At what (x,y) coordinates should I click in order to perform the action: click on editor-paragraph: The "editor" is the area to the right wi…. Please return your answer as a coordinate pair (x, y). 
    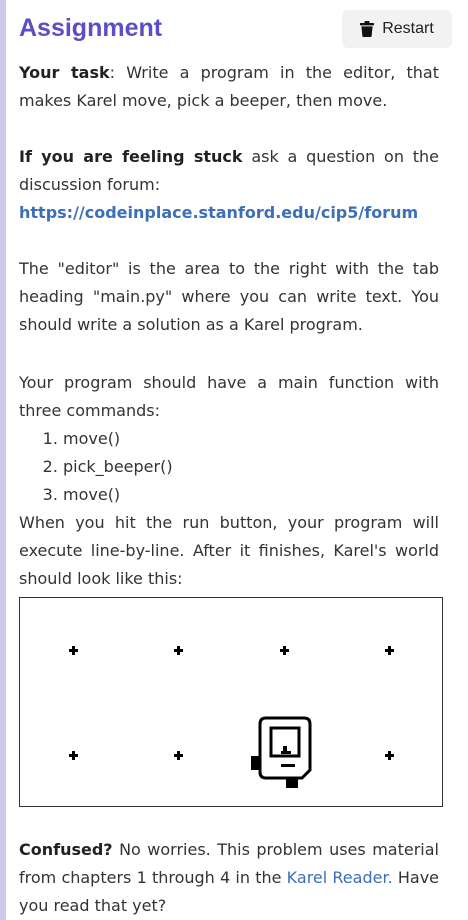
    Looking at the image, I should click on (229, 296).